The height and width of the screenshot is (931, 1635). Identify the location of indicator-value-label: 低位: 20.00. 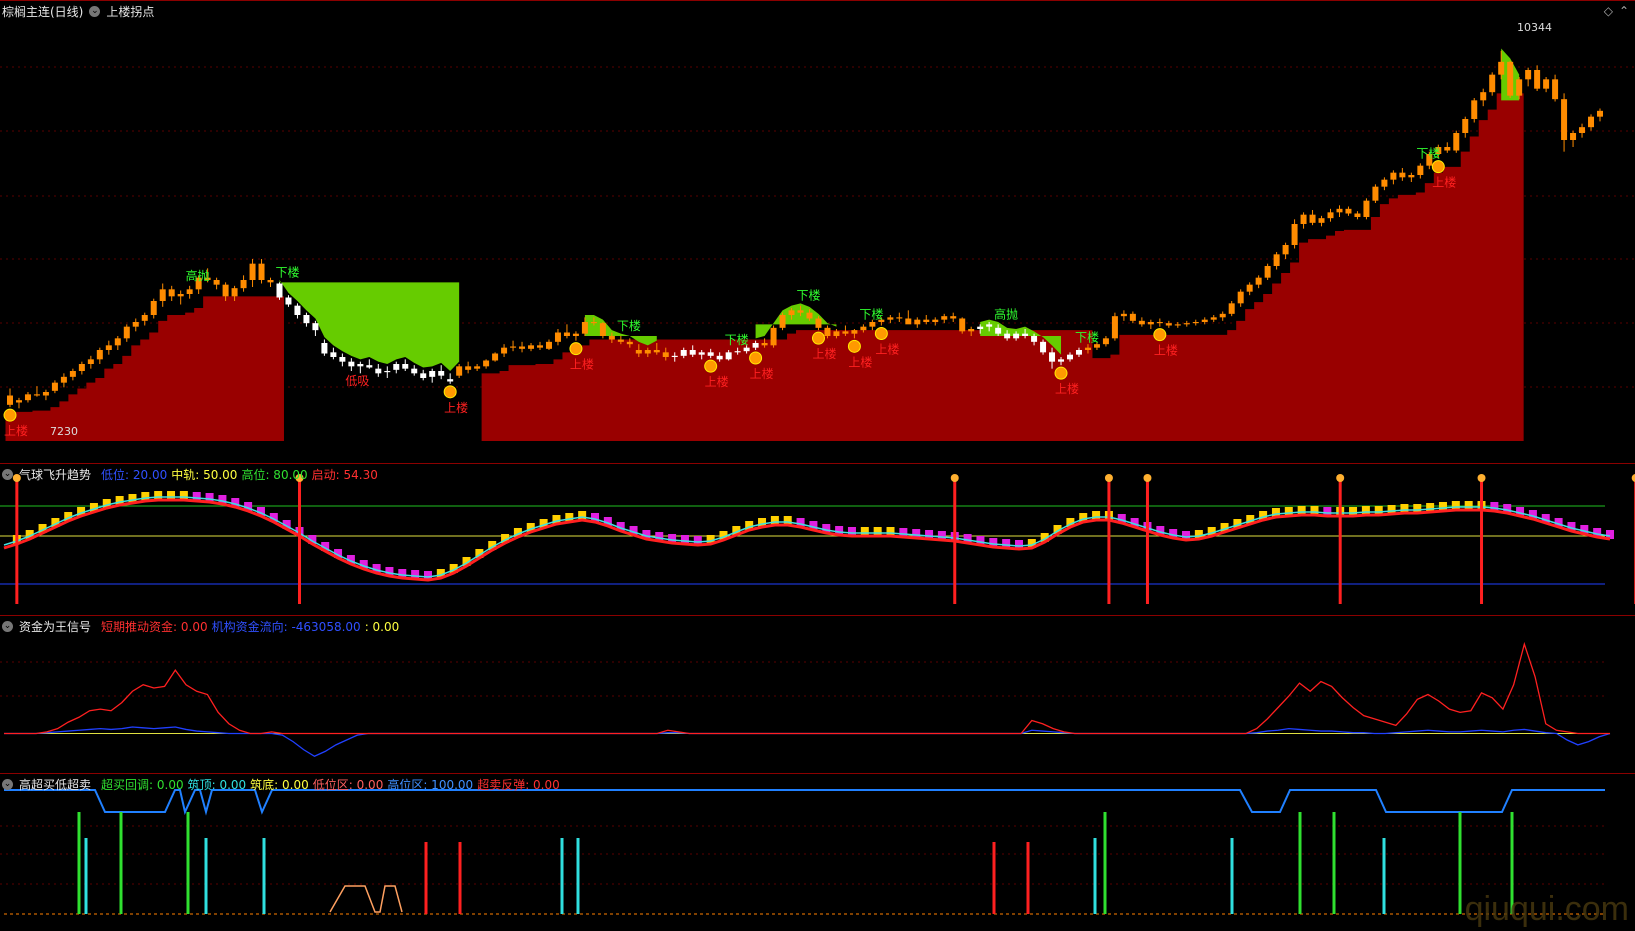
(134, 474).